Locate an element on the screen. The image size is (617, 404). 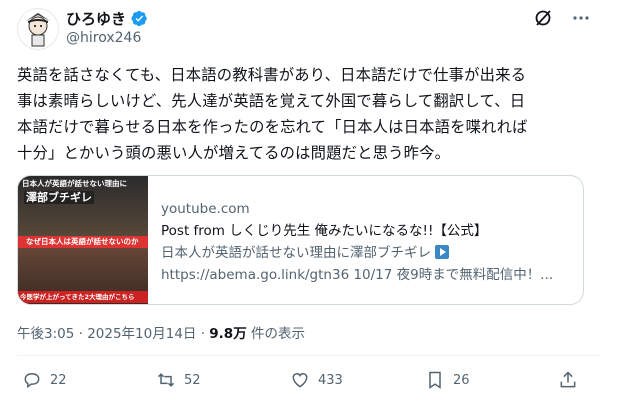
reply-icon is located at coordinates (32, 380).